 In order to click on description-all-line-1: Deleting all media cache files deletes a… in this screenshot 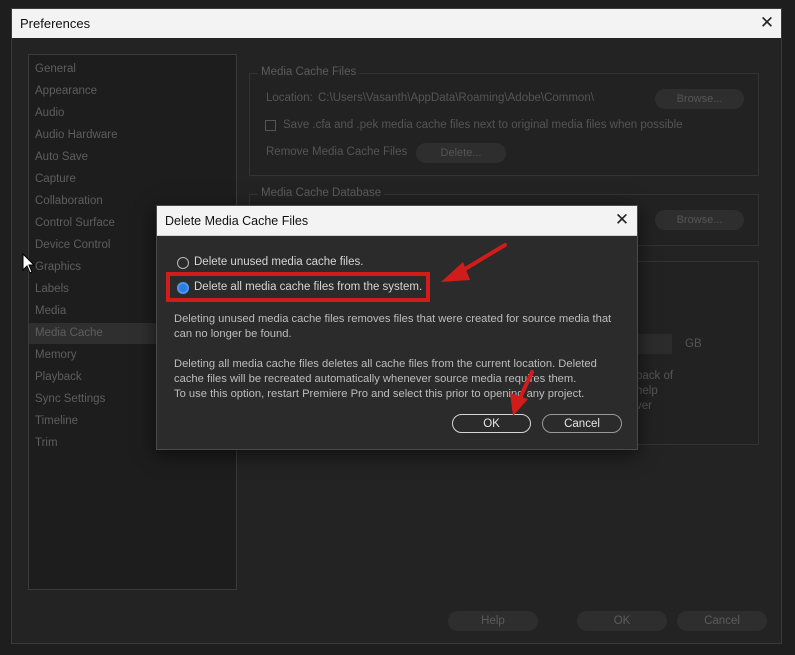, I will do `click(385, 364)`.